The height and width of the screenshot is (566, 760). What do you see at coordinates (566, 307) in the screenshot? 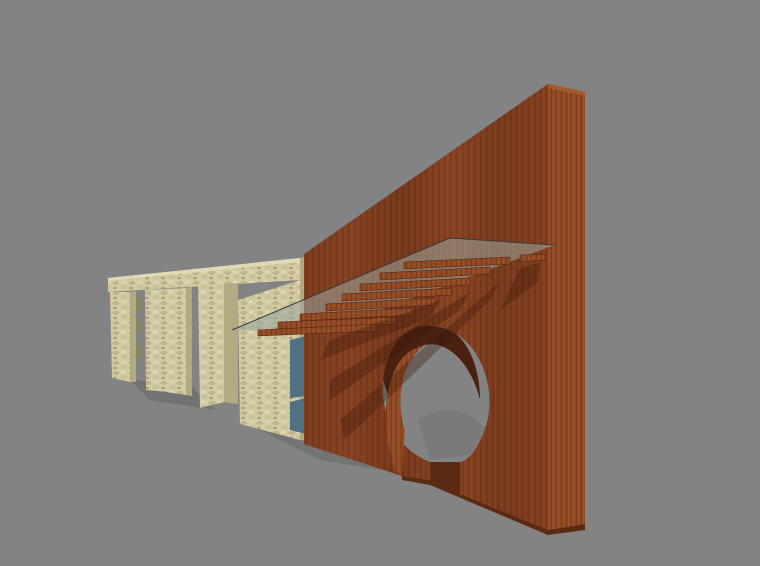
I see `wood-wall-side` at bounding box center [566, 307].